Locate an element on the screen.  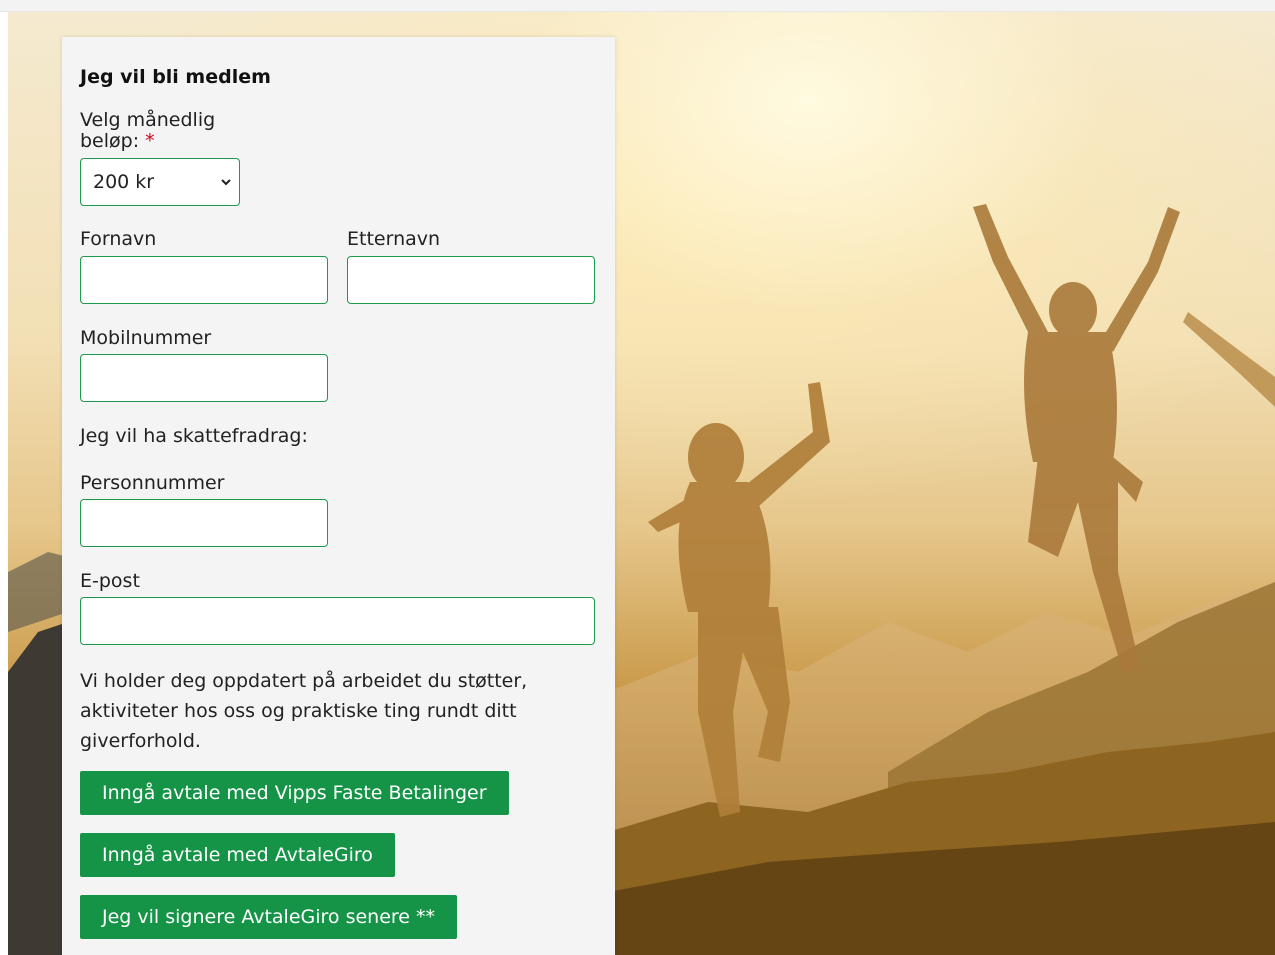
browser-top-strip is located at coordinates (637, 6).